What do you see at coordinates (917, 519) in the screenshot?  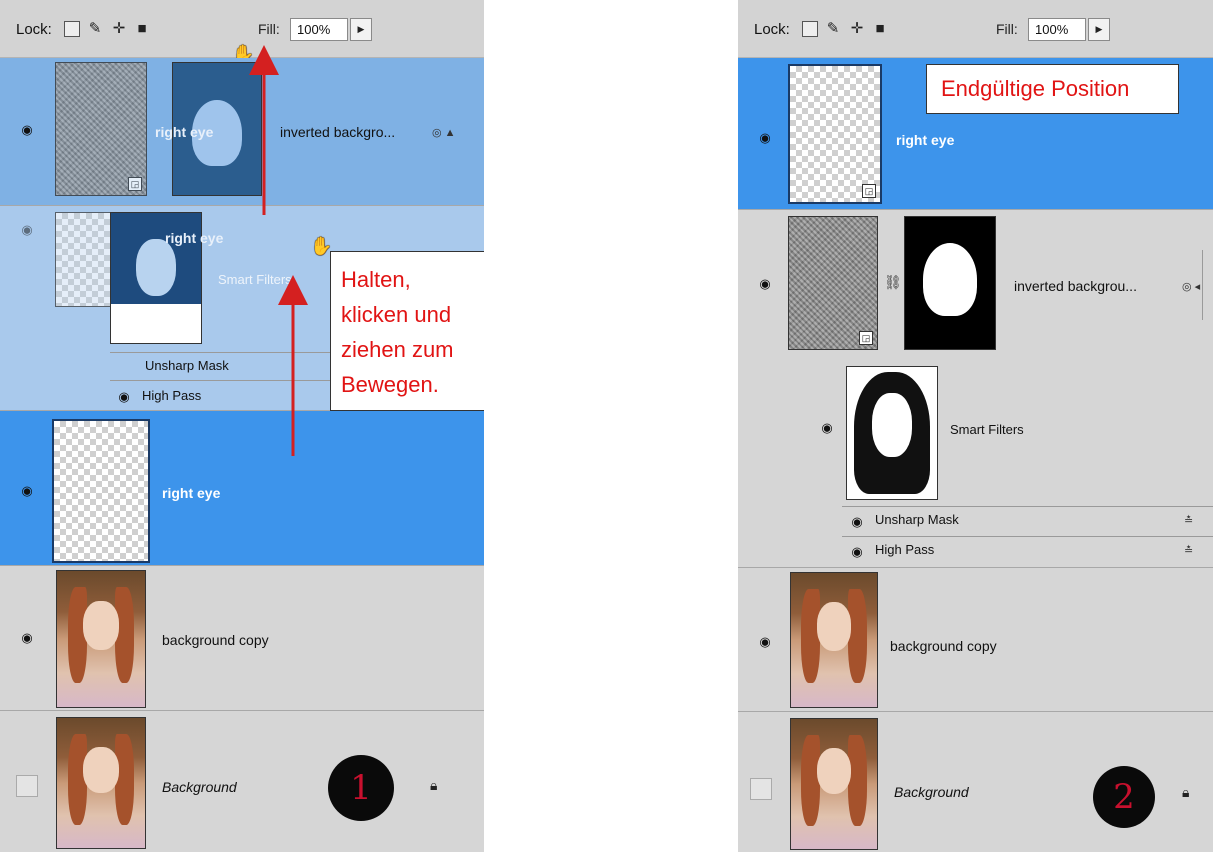 I see `filter-unsharp-mask: Unsharp Mask` at bounding box center [917, 519].